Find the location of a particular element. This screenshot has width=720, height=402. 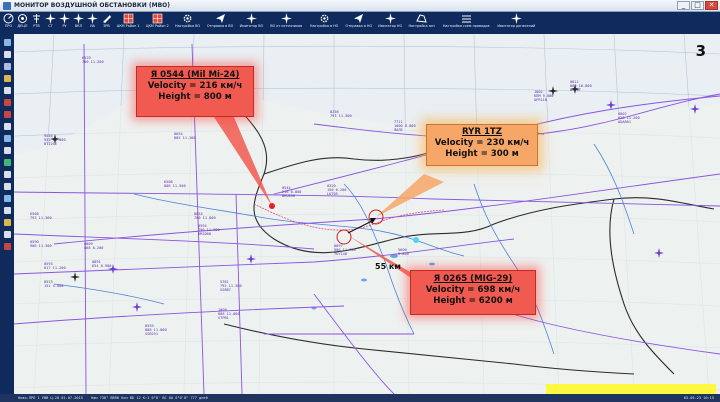

track-label: 1009 808 11.000 STPB1 is located at coordinates (229, 314).